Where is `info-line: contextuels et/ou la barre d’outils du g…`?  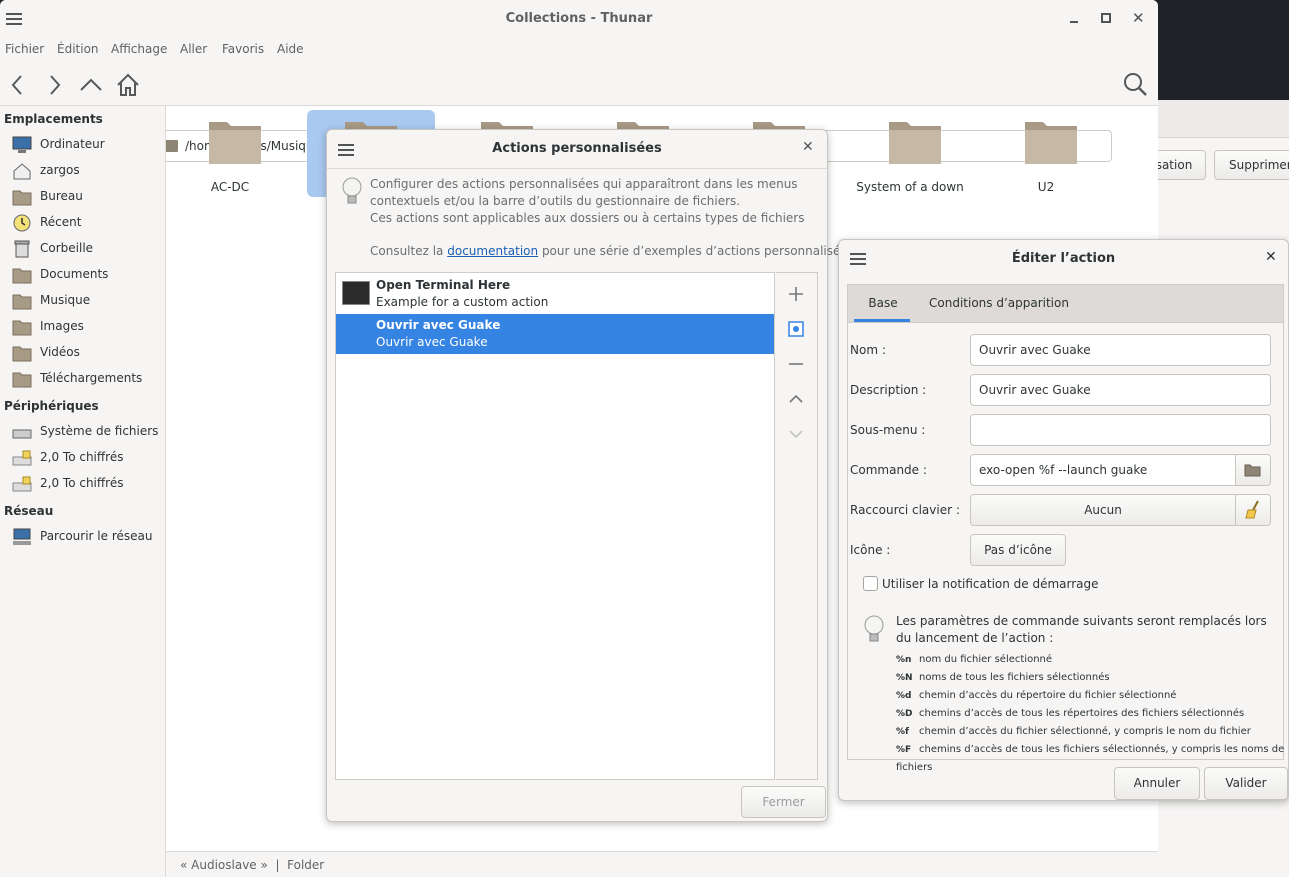
info-line: contextuels et/ou la barre d’outils du g… is located at coordinates (555, 201).